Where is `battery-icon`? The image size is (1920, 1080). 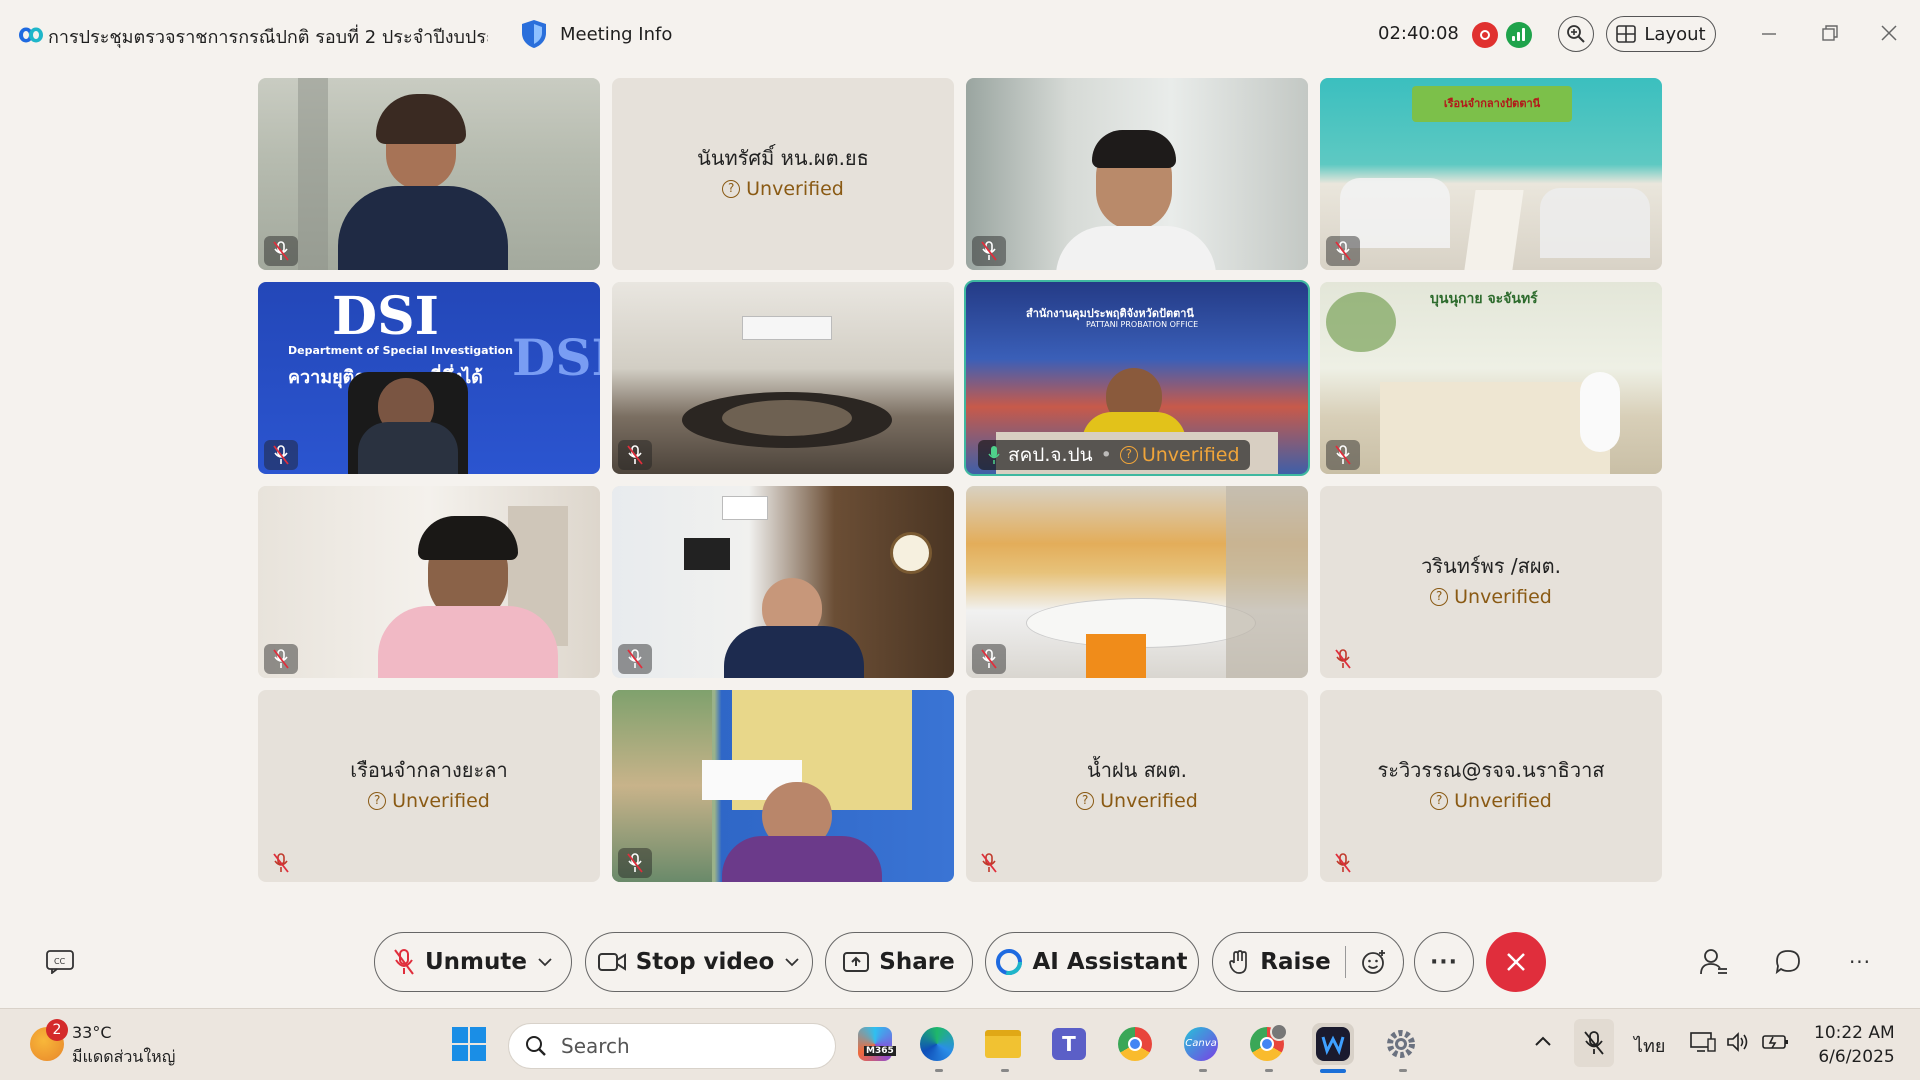
battery-icon is located at coordinates (1776, 1043).